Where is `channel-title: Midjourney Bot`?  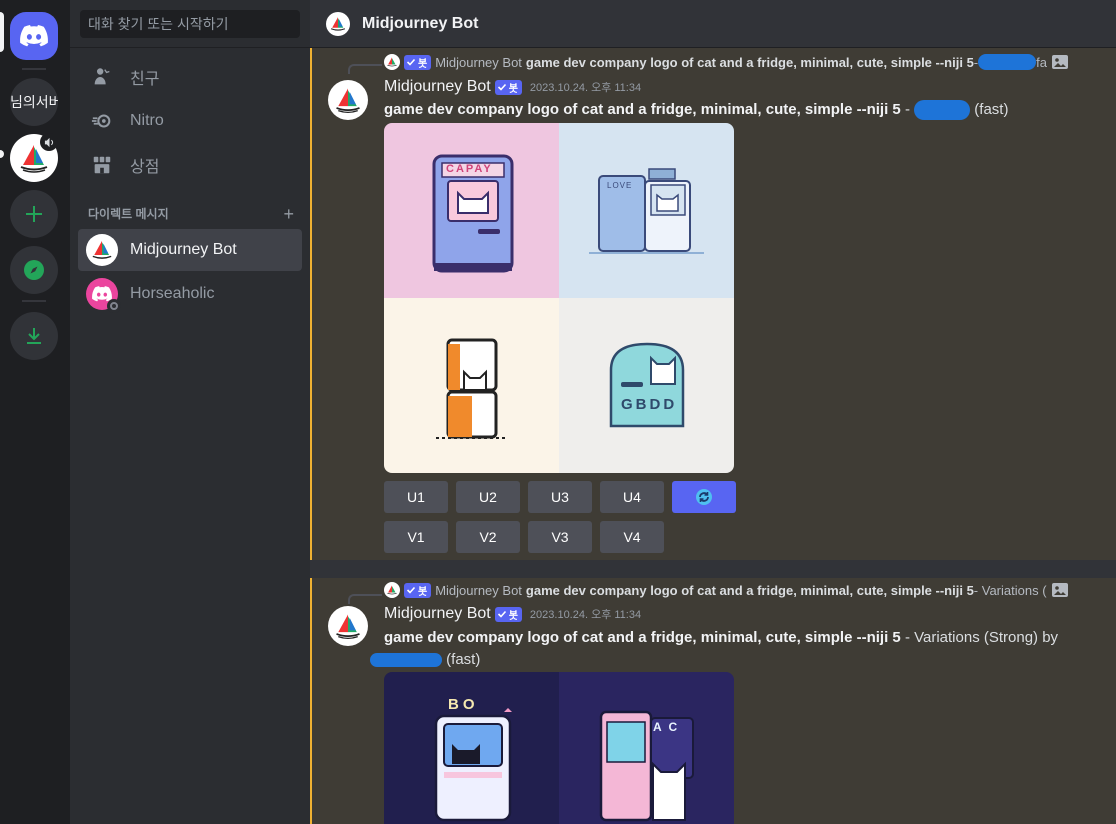
channel-title: Midjourney Bot is located at coordinates (420, 23).